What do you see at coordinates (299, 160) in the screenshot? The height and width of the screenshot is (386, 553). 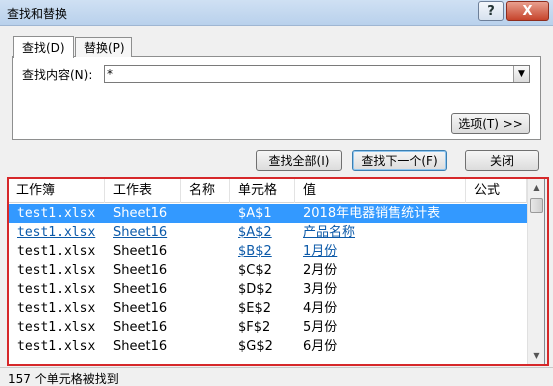 I see `find-all-button: 查找全部(I)` at bounding box center [299, 160].